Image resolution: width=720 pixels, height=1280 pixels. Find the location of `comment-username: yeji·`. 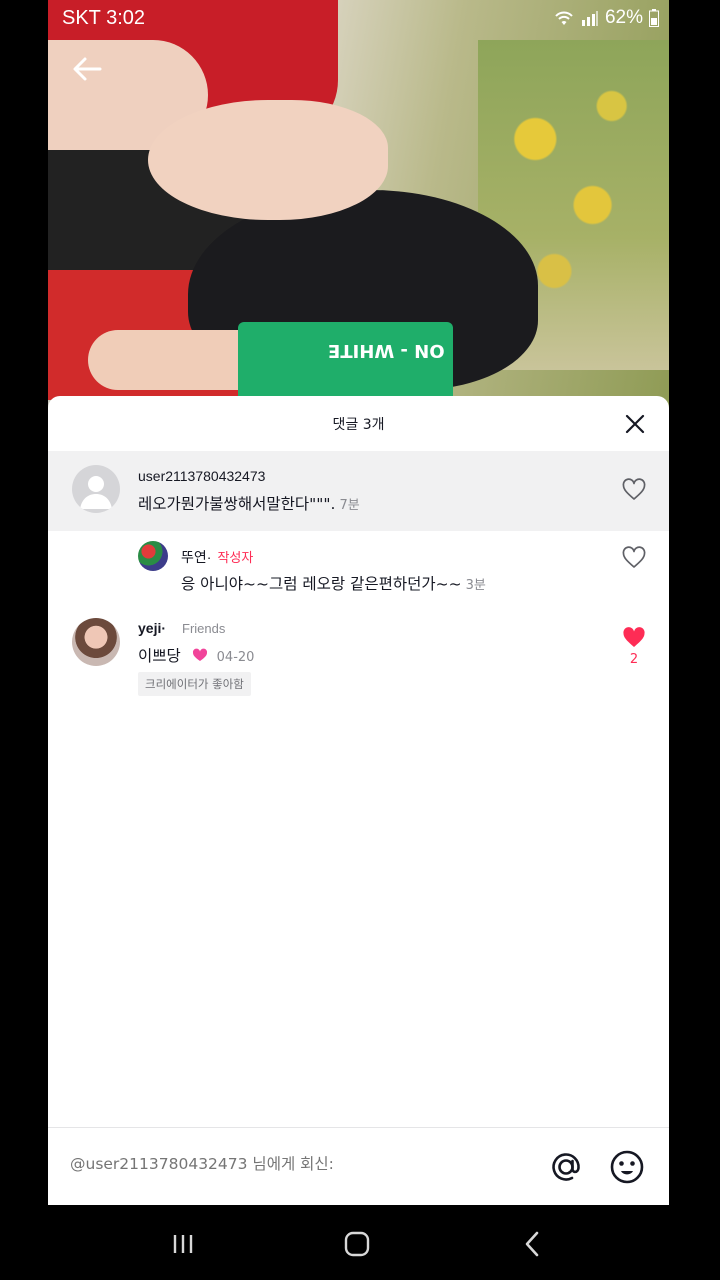

comment-username: yeji· is located at coordinates (152, 628).